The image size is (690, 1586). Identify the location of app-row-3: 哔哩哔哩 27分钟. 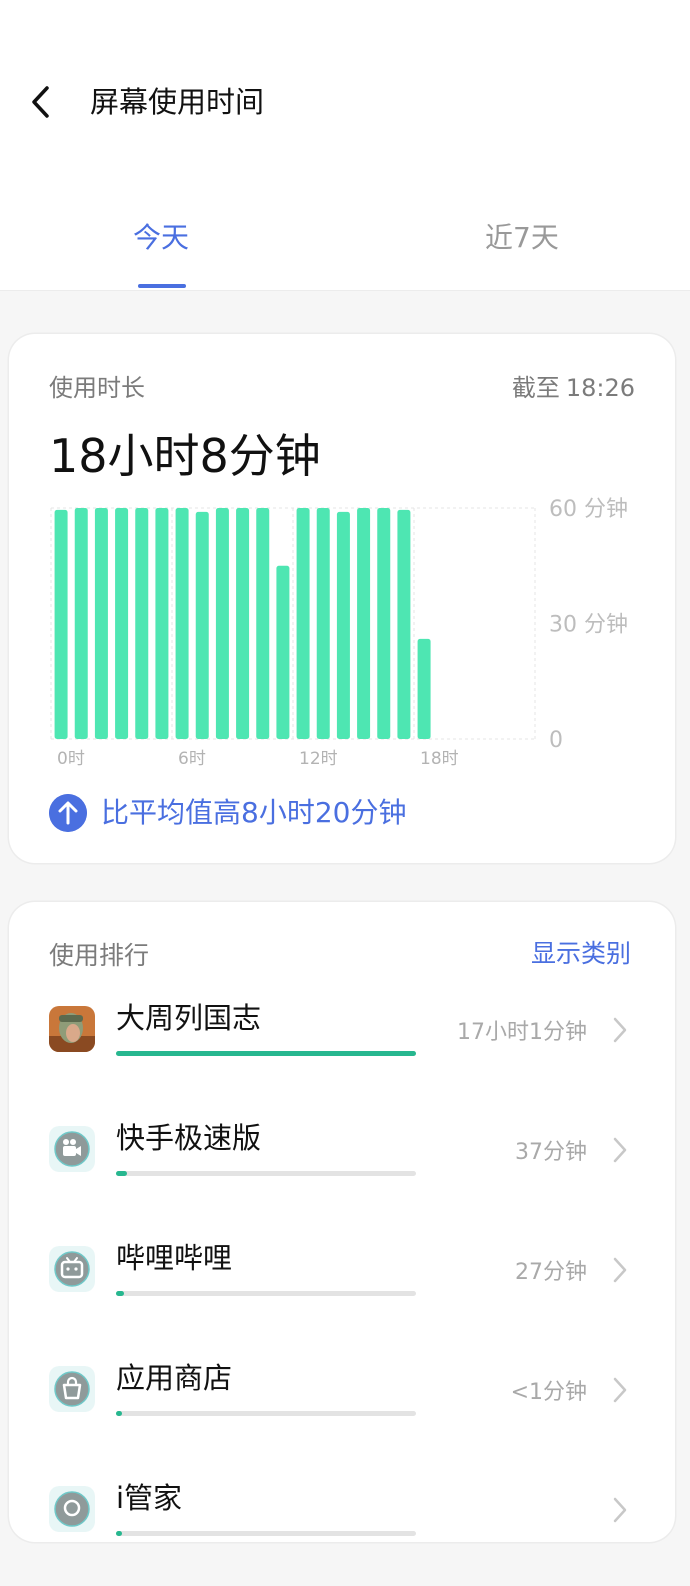
(342, 1293).